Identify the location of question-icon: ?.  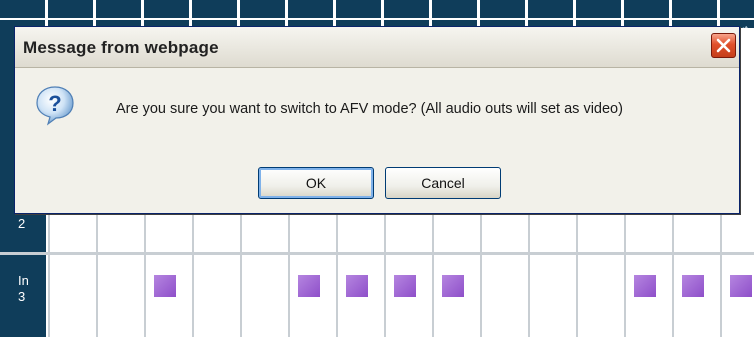
(55, 106).